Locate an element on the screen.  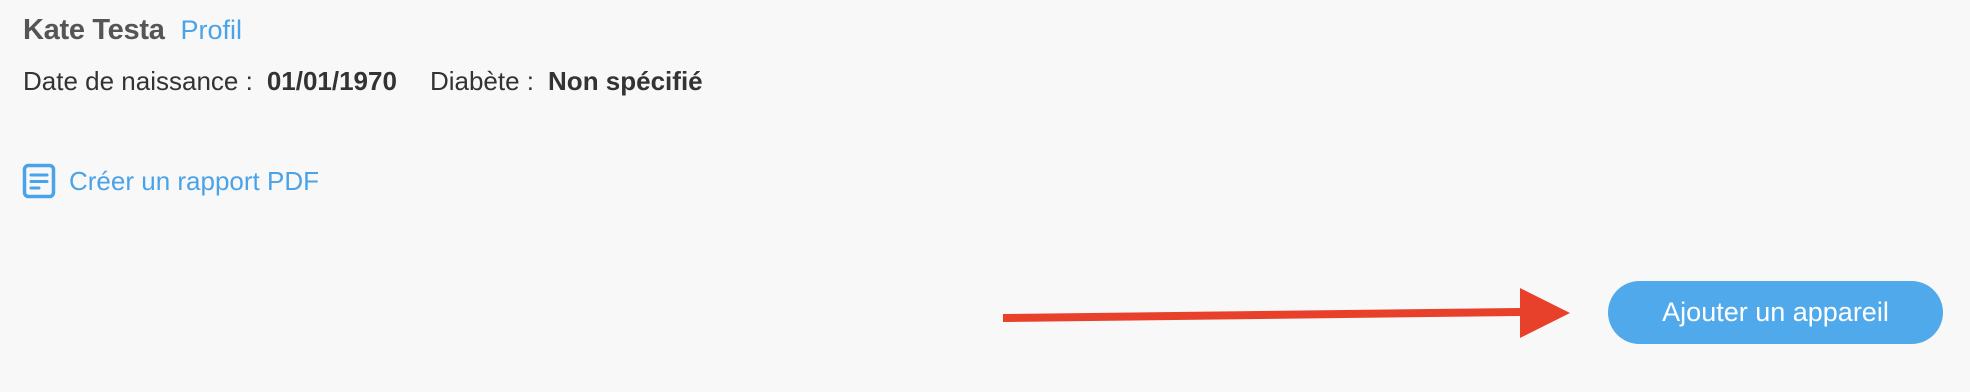
annotation-arrow is located at coordinates (1286, 313).